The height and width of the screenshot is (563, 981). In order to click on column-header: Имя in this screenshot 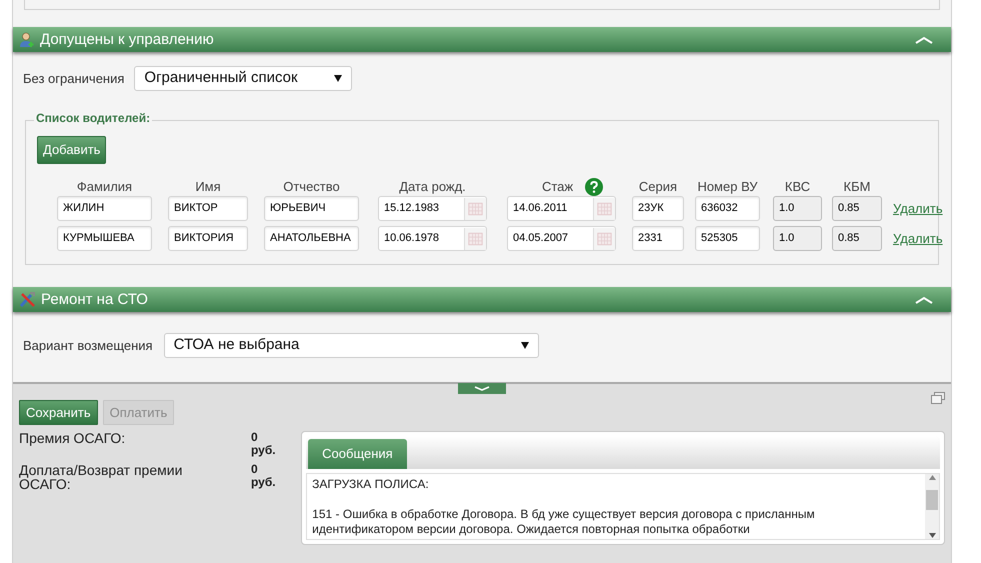, I will do `click(208, 187)`.